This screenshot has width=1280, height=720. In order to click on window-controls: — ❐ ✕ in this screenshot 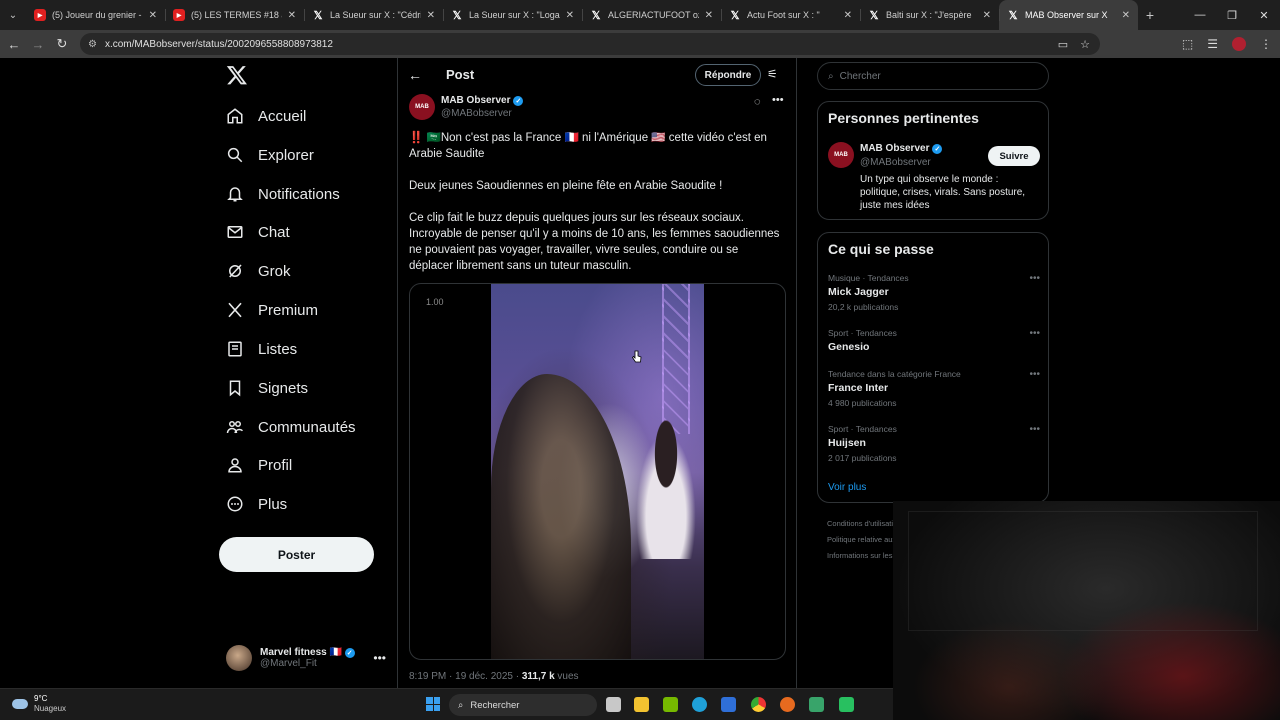, I will do `click(1232, 15)`.